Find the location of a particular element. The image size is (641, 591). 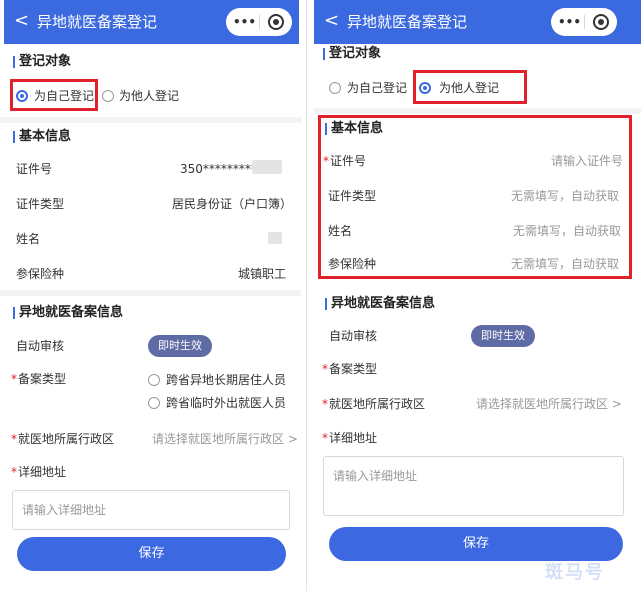

watermark: 斑马号 is located at coordinates (575, 572).